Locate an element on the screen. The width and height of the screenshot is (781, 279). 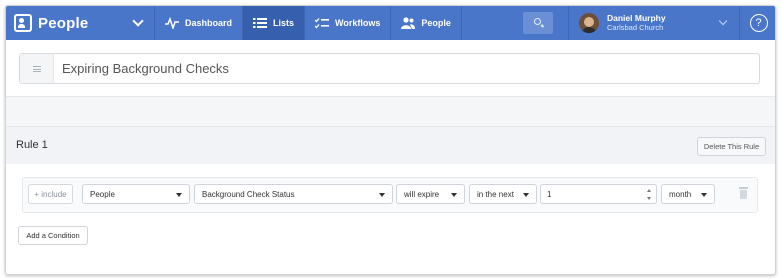
range-select-value: in the next is located at coordinates (495, 194).